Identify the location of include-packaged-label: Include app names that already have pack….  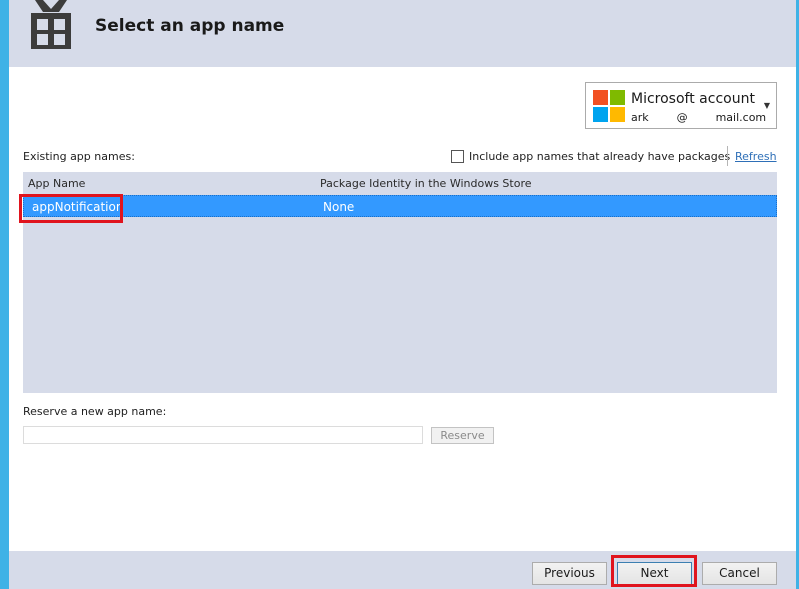
(599, 156).